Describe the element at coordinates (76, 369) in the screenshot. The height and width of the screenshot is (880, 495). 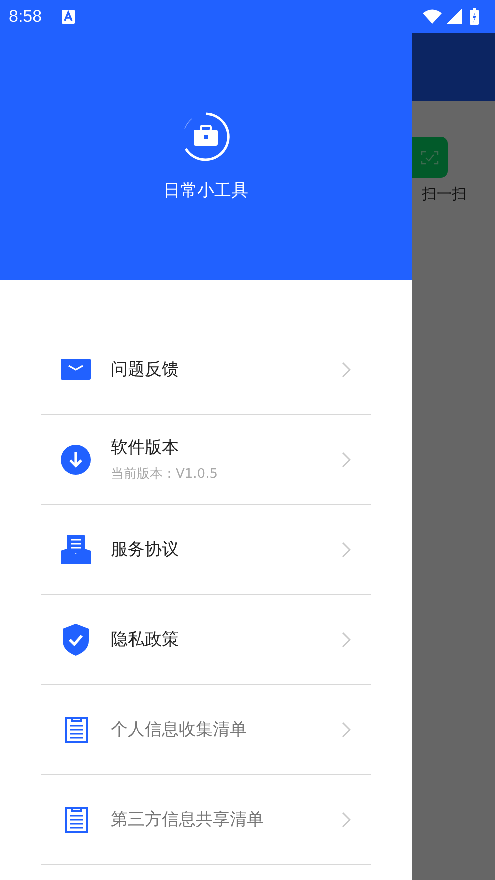
I see `envelope-icon` at that location.